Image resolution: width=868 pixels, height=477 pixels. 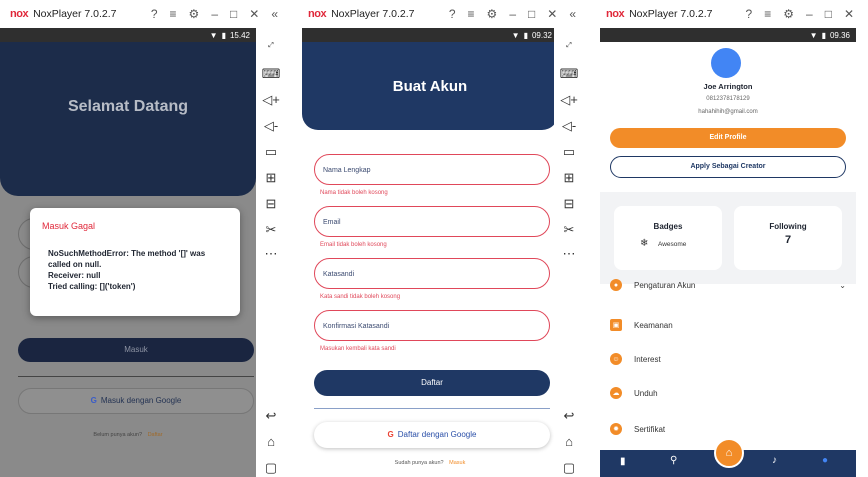 I want to click on email-input: Email, so click(x=432, y=221).